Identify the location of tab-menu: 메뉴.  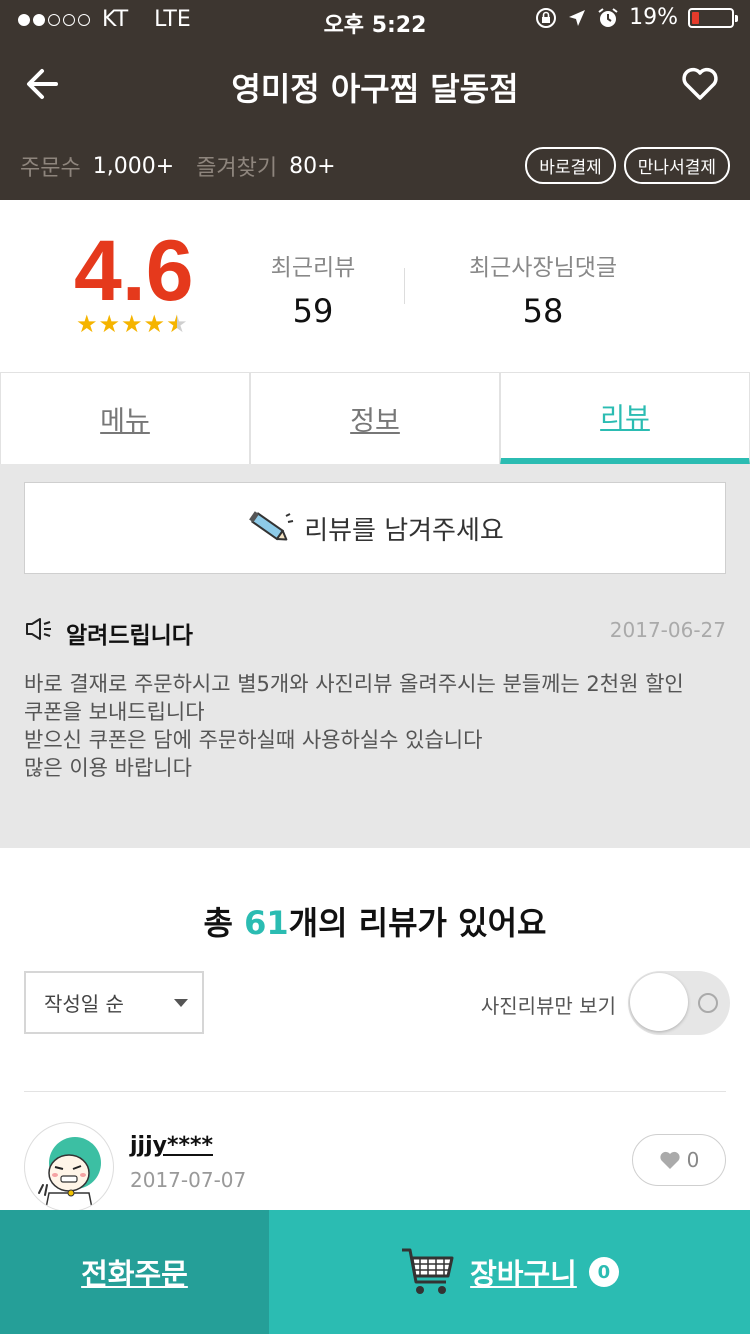
(125, 419).